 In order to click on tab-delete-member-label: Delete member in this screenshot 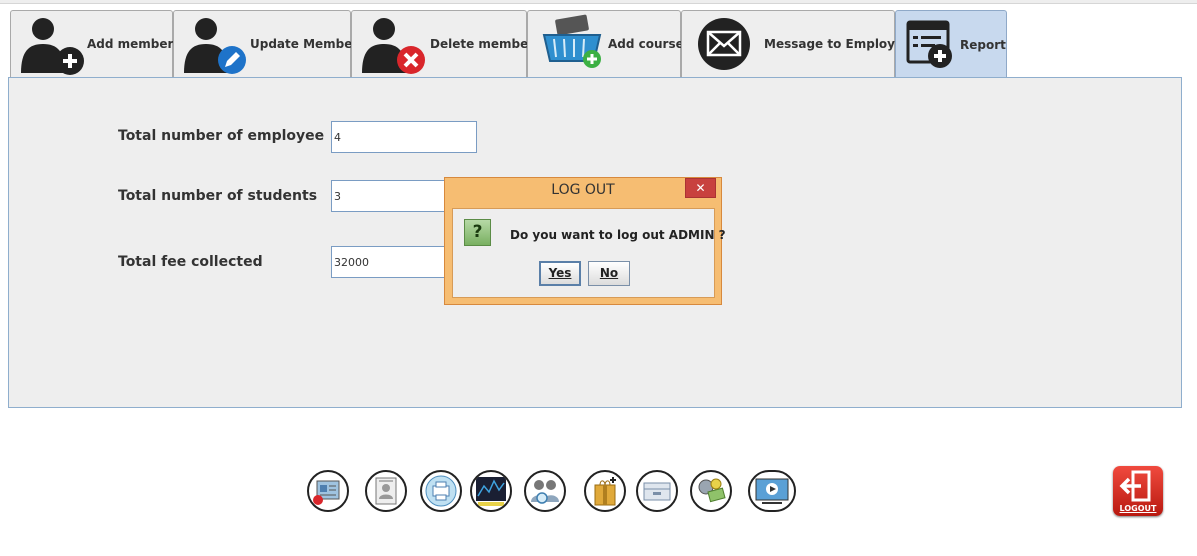, I will do `click(482, 44)`.